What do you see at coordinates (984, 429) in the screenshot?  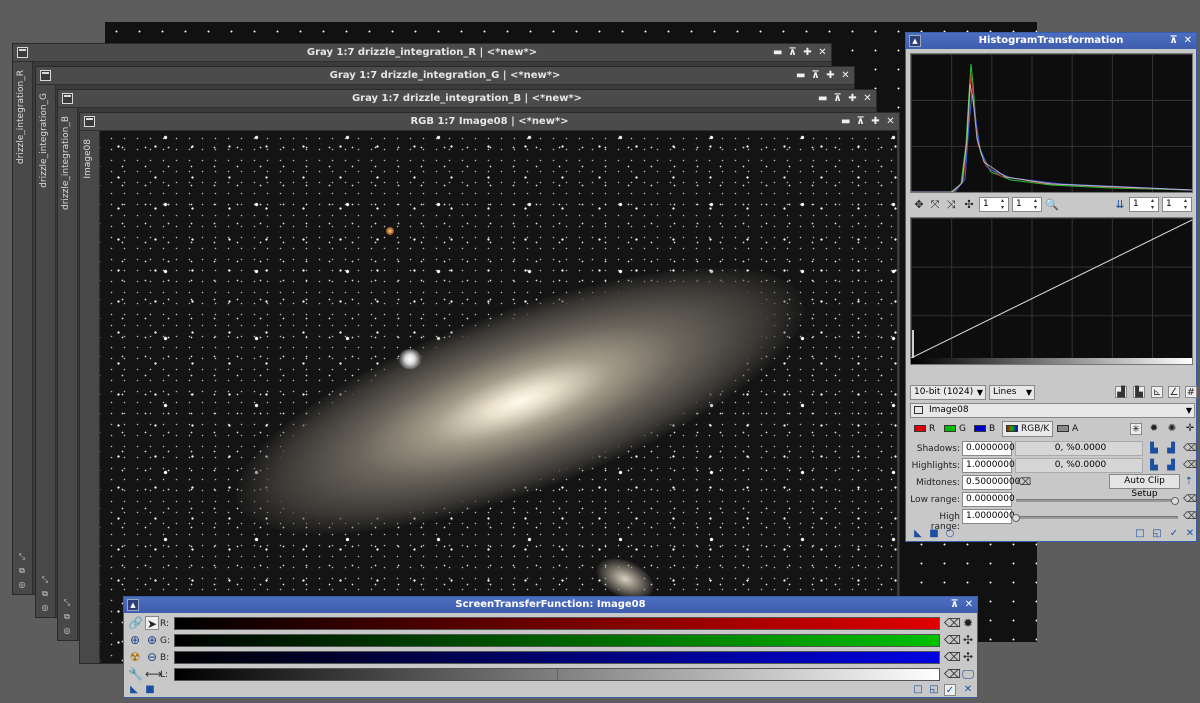 I see `channel-b-toggle: B` at bounding box center [984, 429].